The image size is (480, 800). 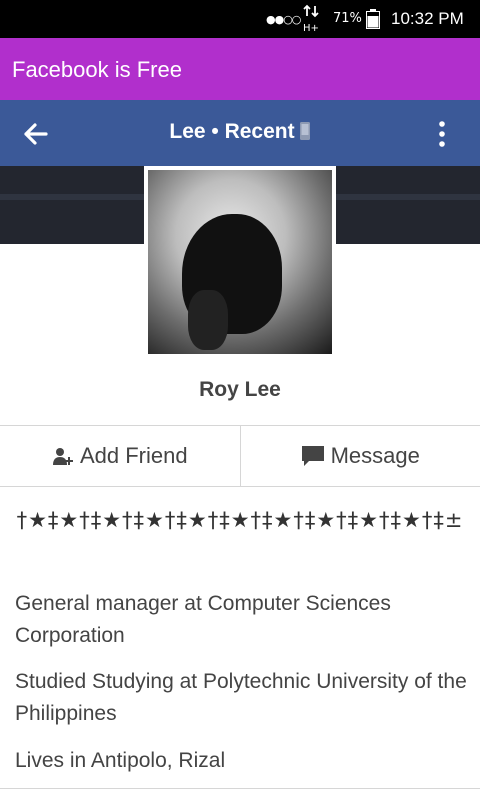 I want to click on mobile-phone-icon, so click(x=304, y=131).